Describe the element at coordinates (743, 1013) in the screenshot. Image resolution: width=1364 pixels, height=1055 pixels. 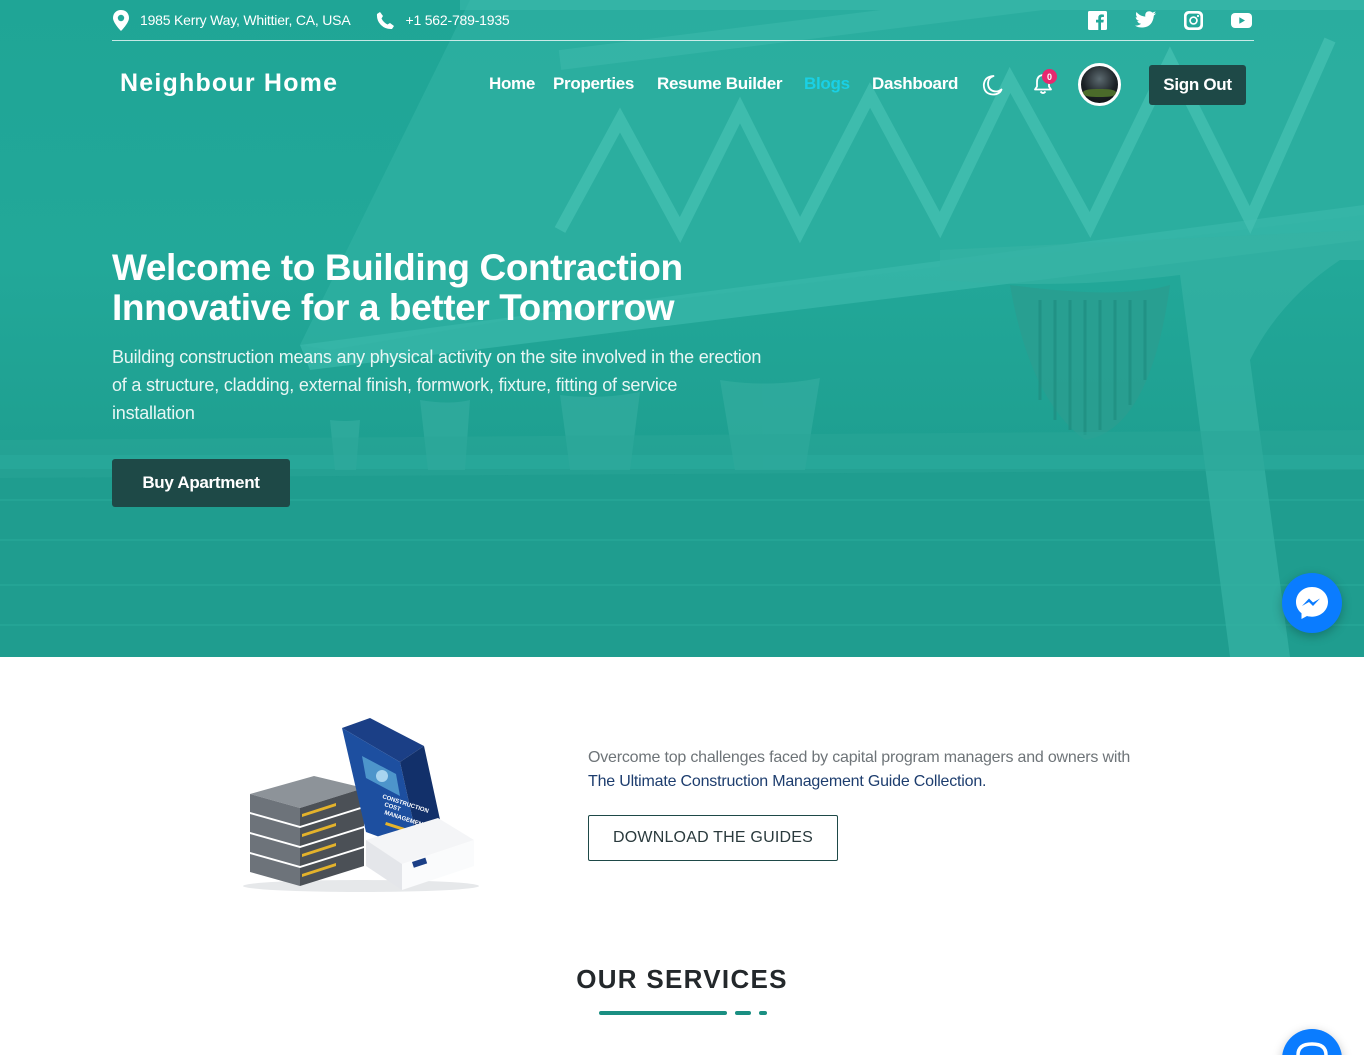
I see `services-title-underline-dash` at that location.